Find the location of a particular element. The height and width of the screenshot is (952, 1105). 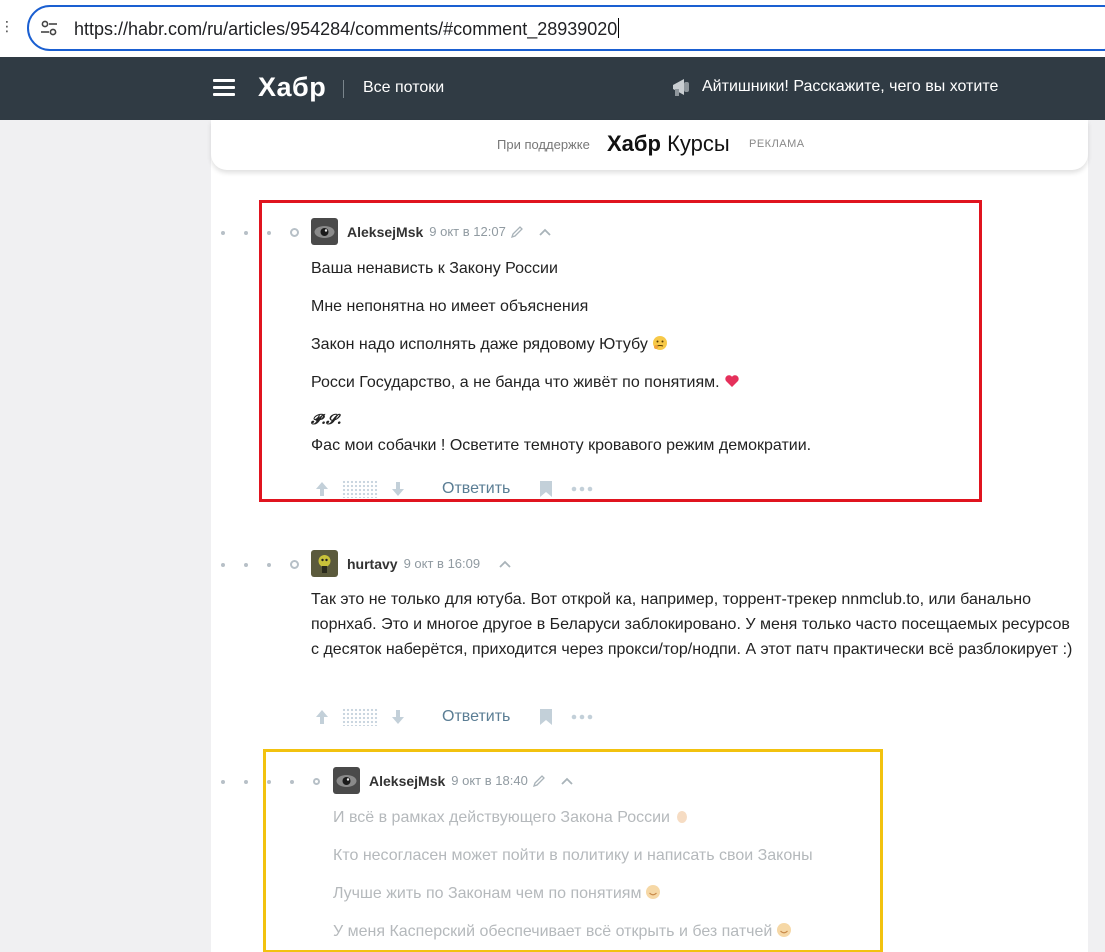

more-options-icon is located at coordinates (582, 717).